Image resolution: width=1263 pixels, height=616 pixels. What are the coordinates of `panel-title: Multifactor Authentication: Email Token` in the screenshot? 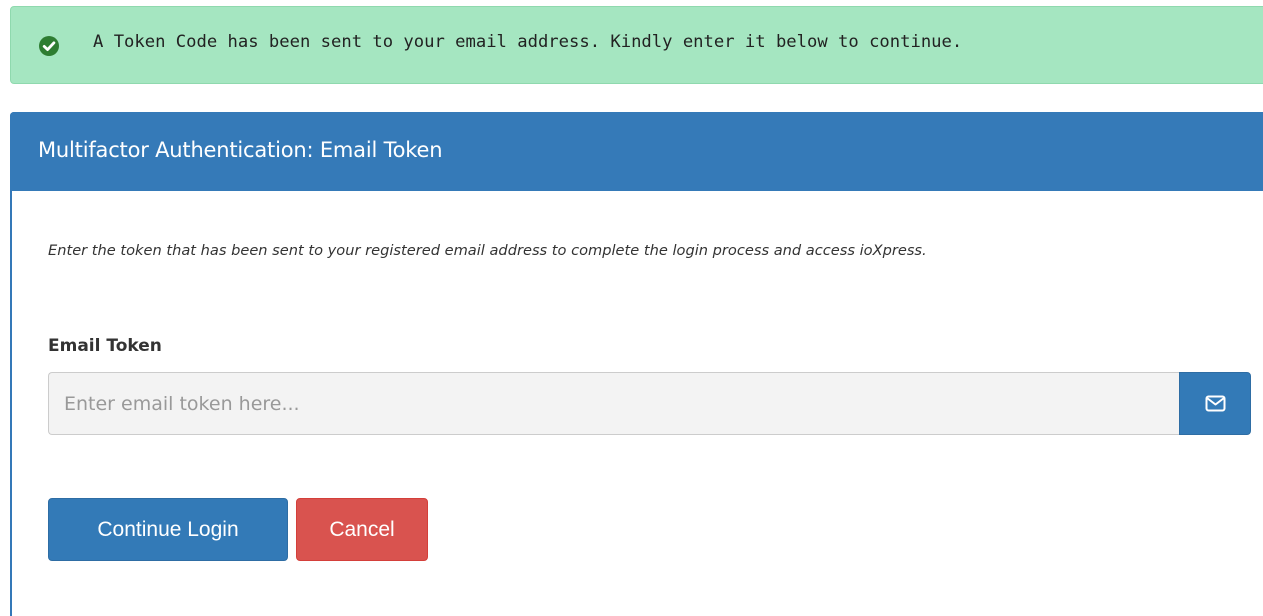 It's located at (240, 150).